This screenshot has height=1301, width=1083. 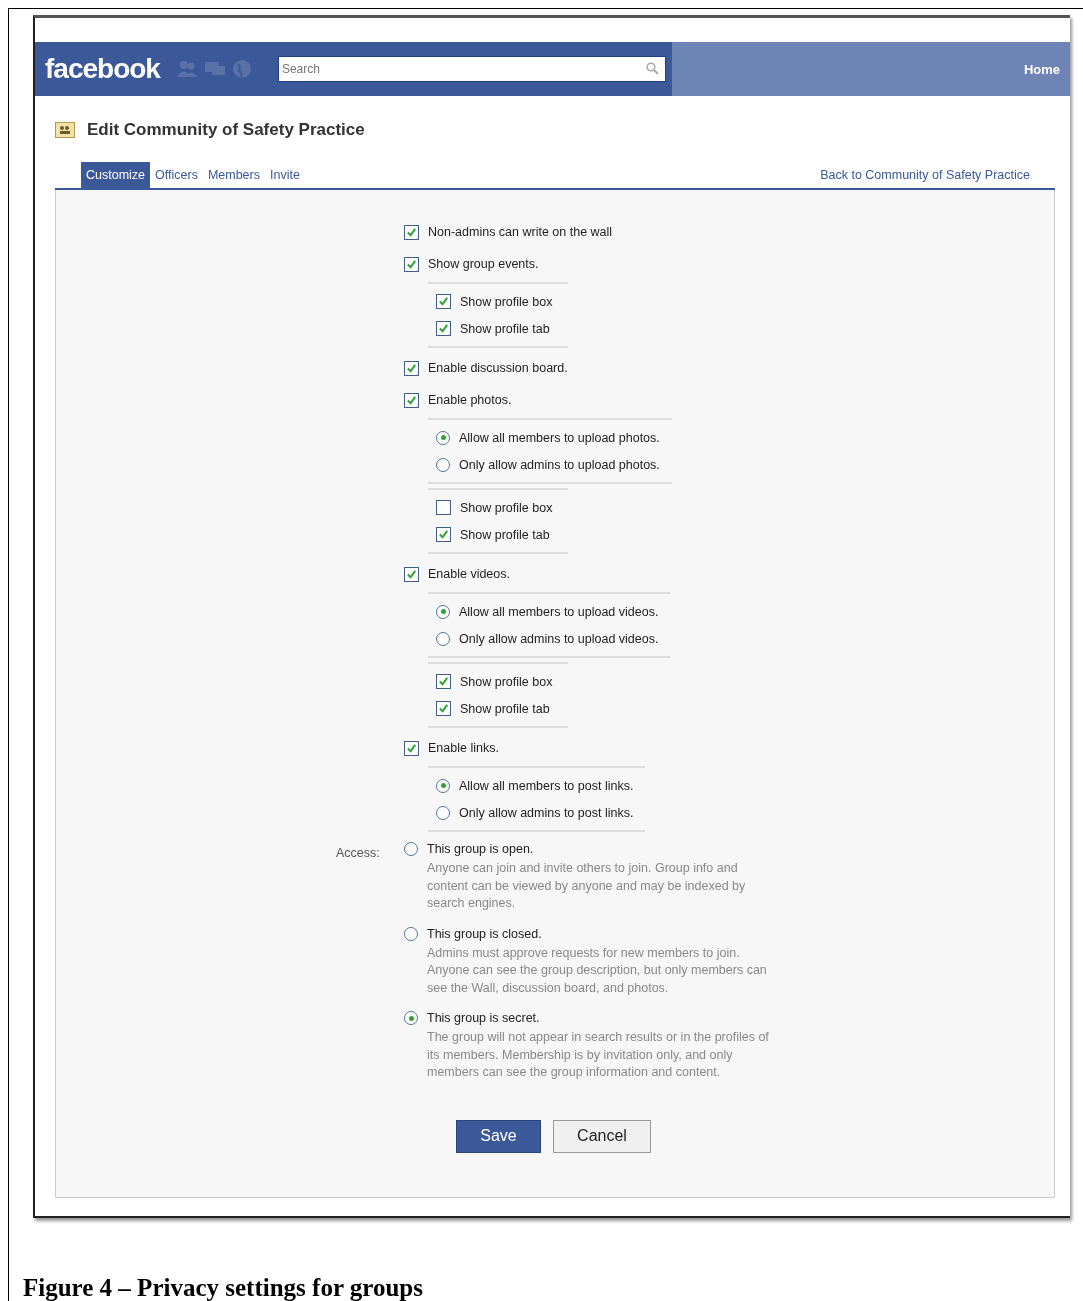 What do you see at coordinates (559, 464) in the screenshot?
I see `option-label: Only allow admins to upload photos.` at bounding box center [559, 464].